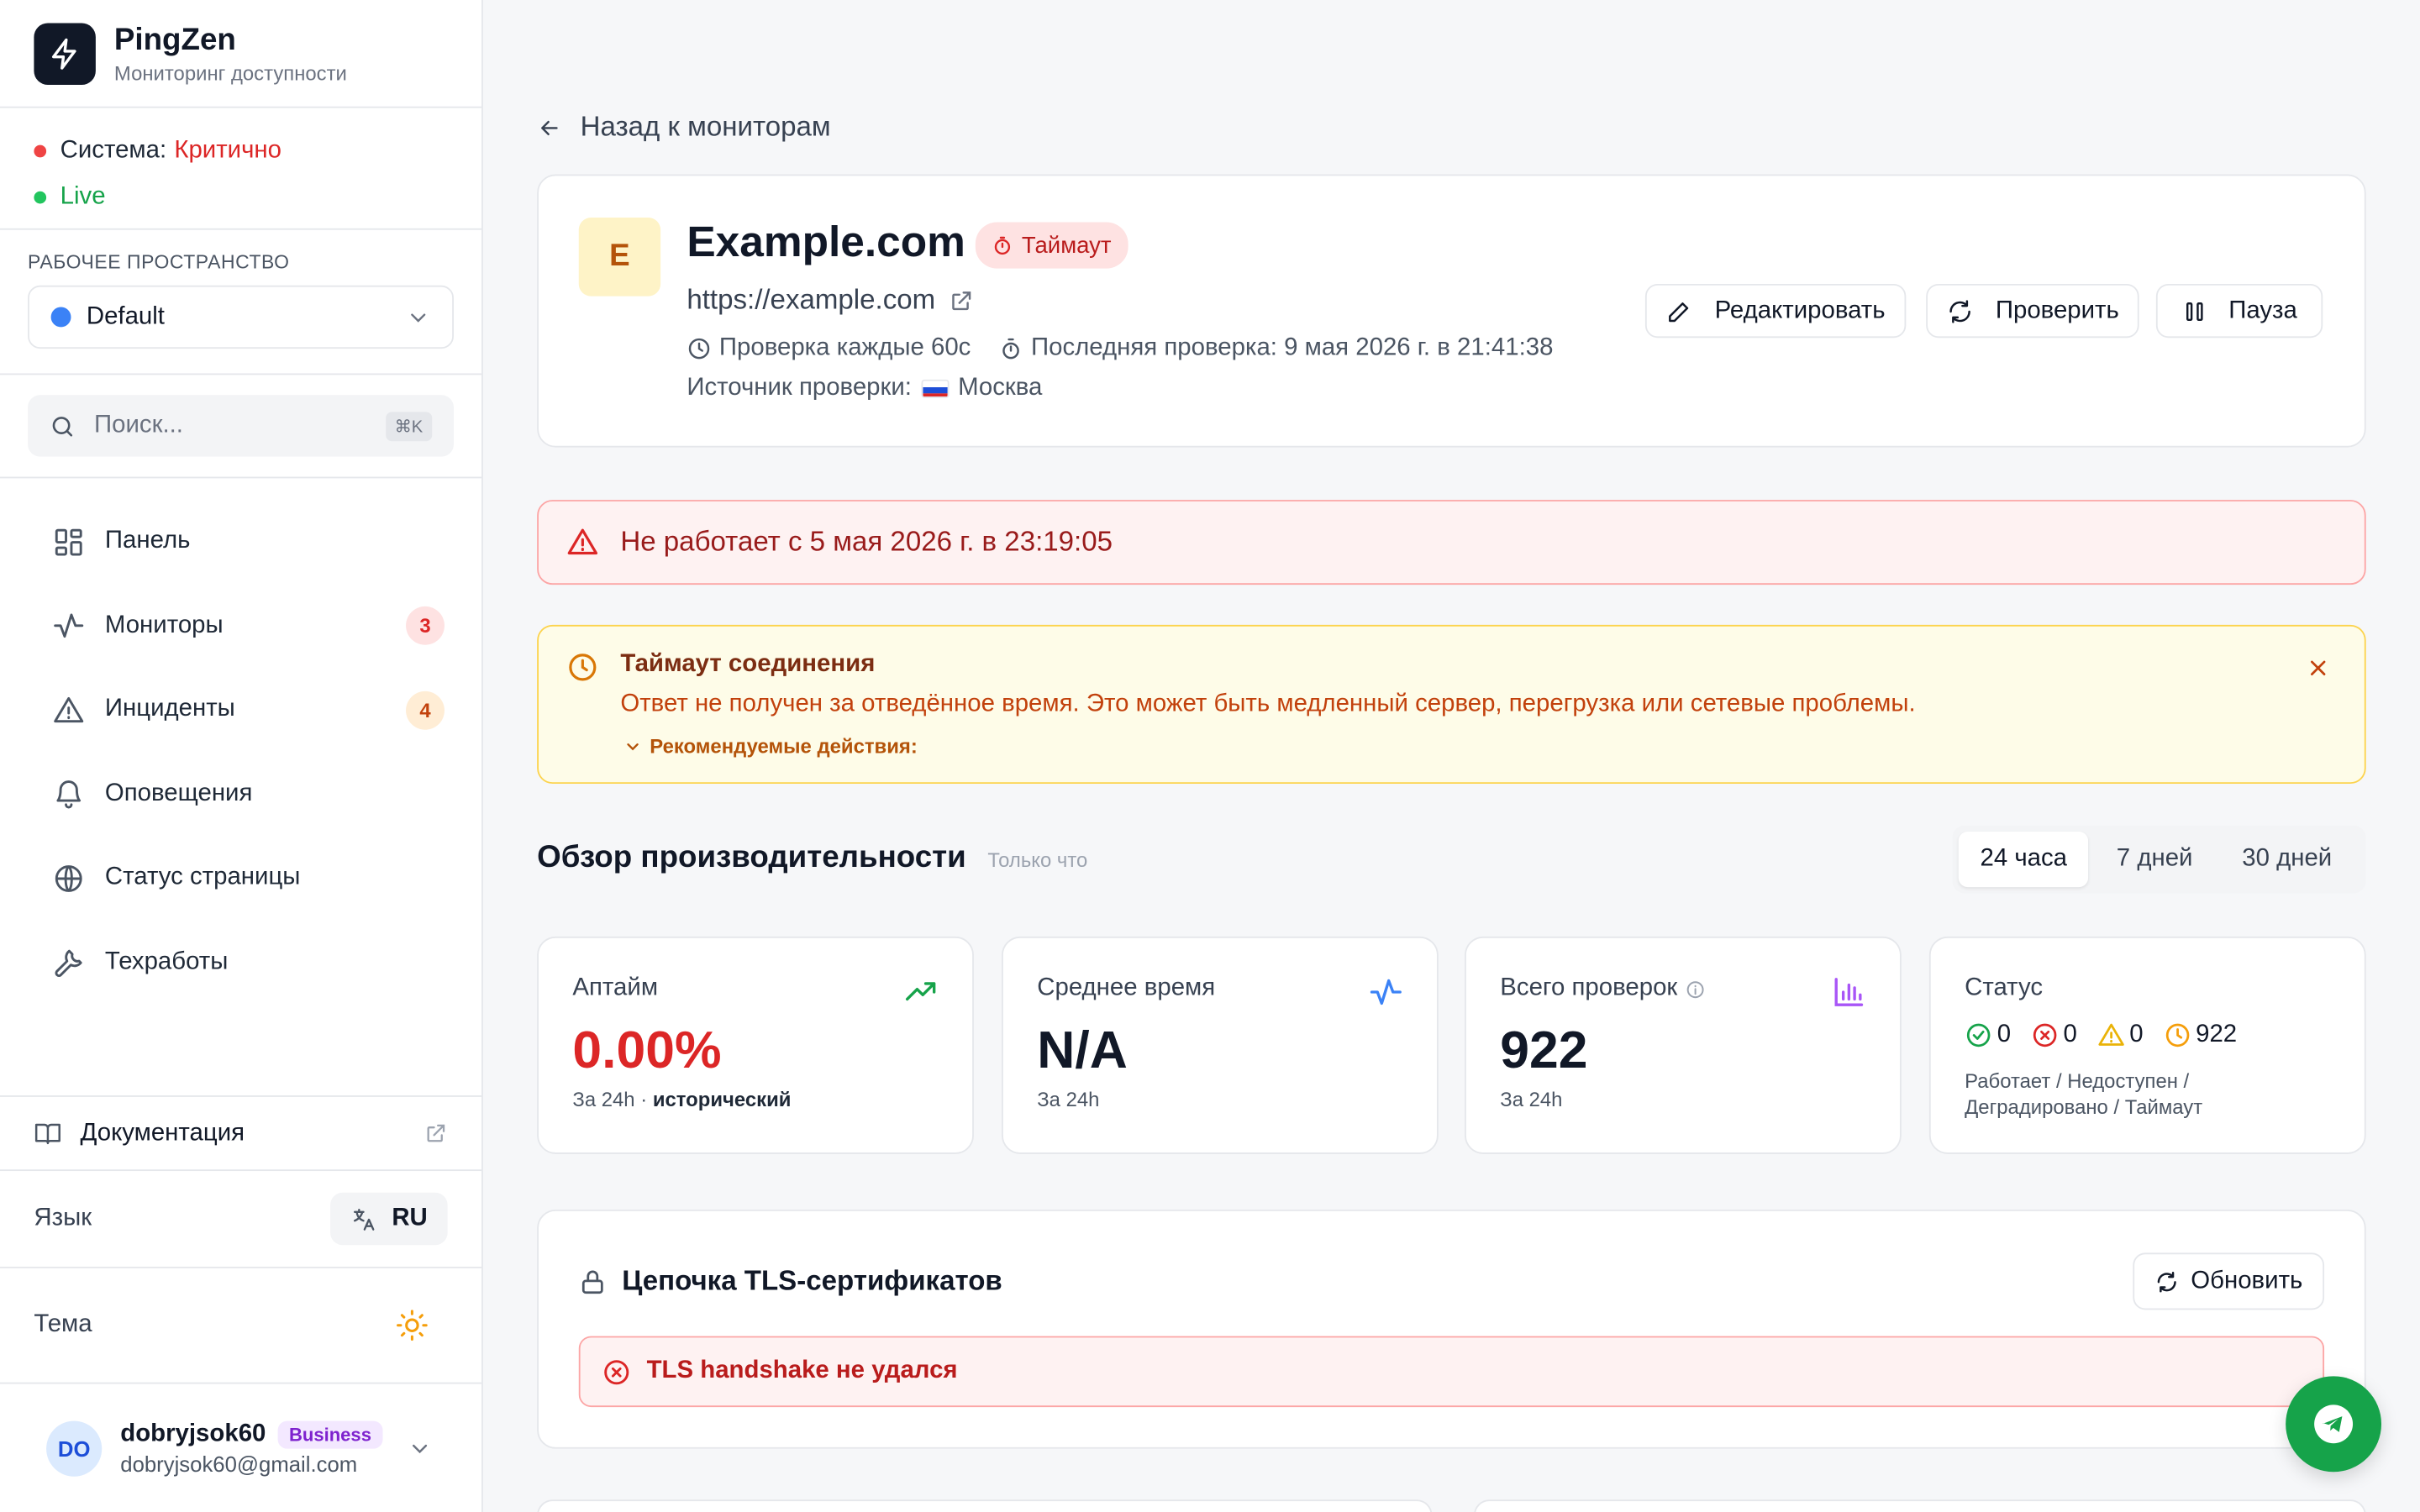 The width and height of the screenshot is (2420, 1512). What do you see at coordinates (2228, 1281) in the screenshot?
I see `refresh-button: Обновить` at bounding box center [2228, 1281].